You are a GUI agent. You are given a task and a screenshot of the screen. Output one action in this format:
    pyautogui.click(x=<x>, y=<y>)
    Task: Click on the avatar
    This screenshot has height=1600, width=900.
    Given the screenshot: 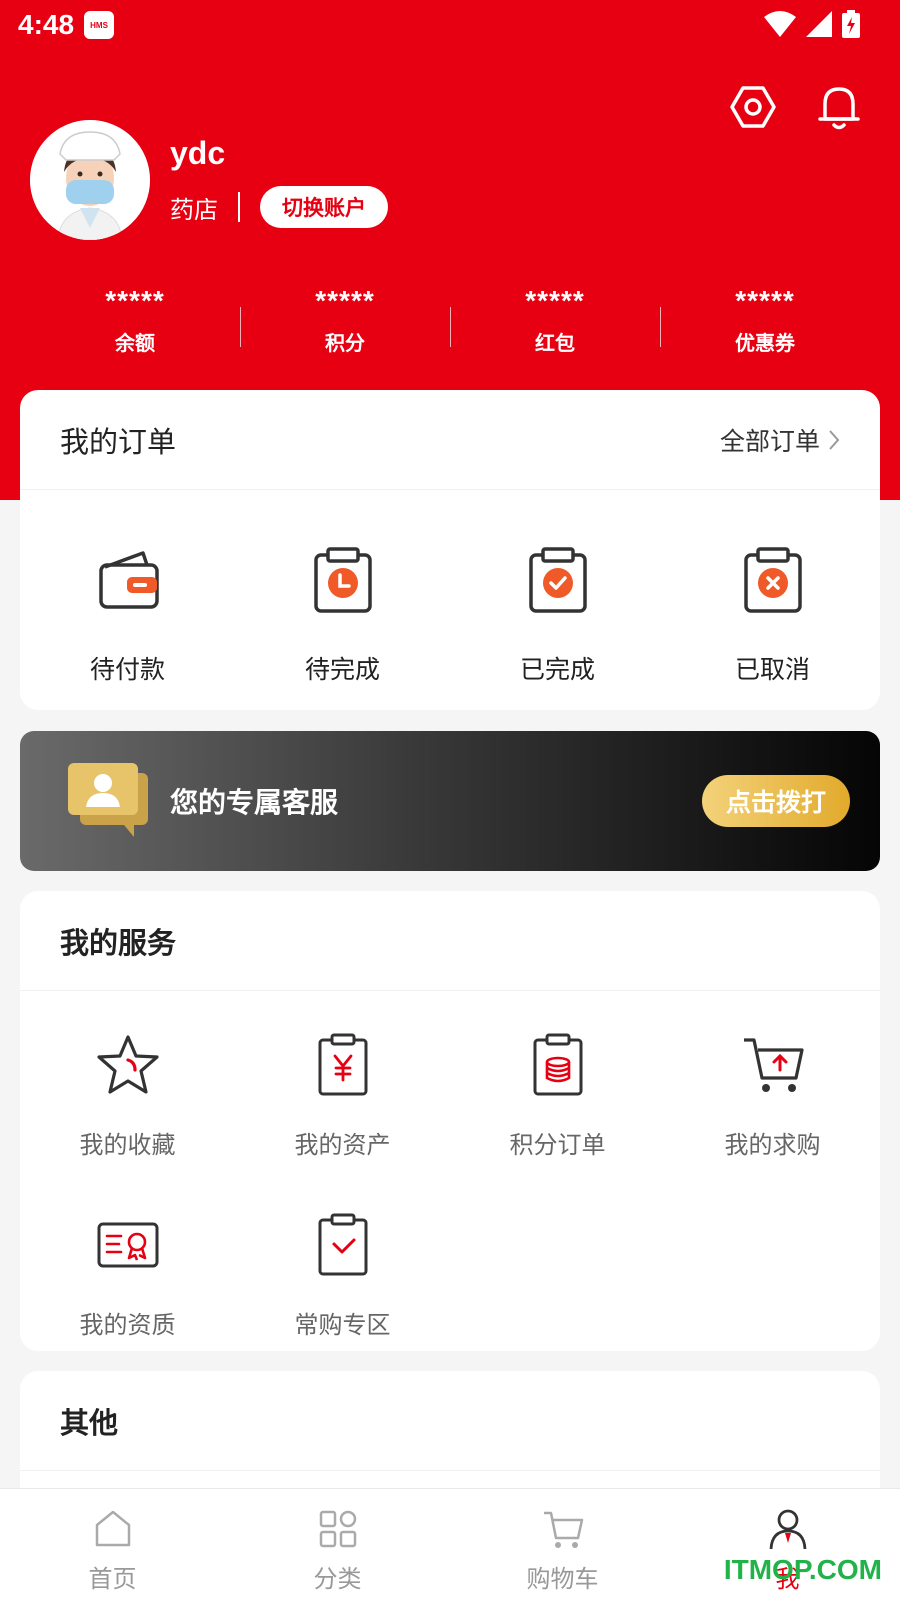 What is the action you would take?
    pyautogui.click(x=90, y=180)
    